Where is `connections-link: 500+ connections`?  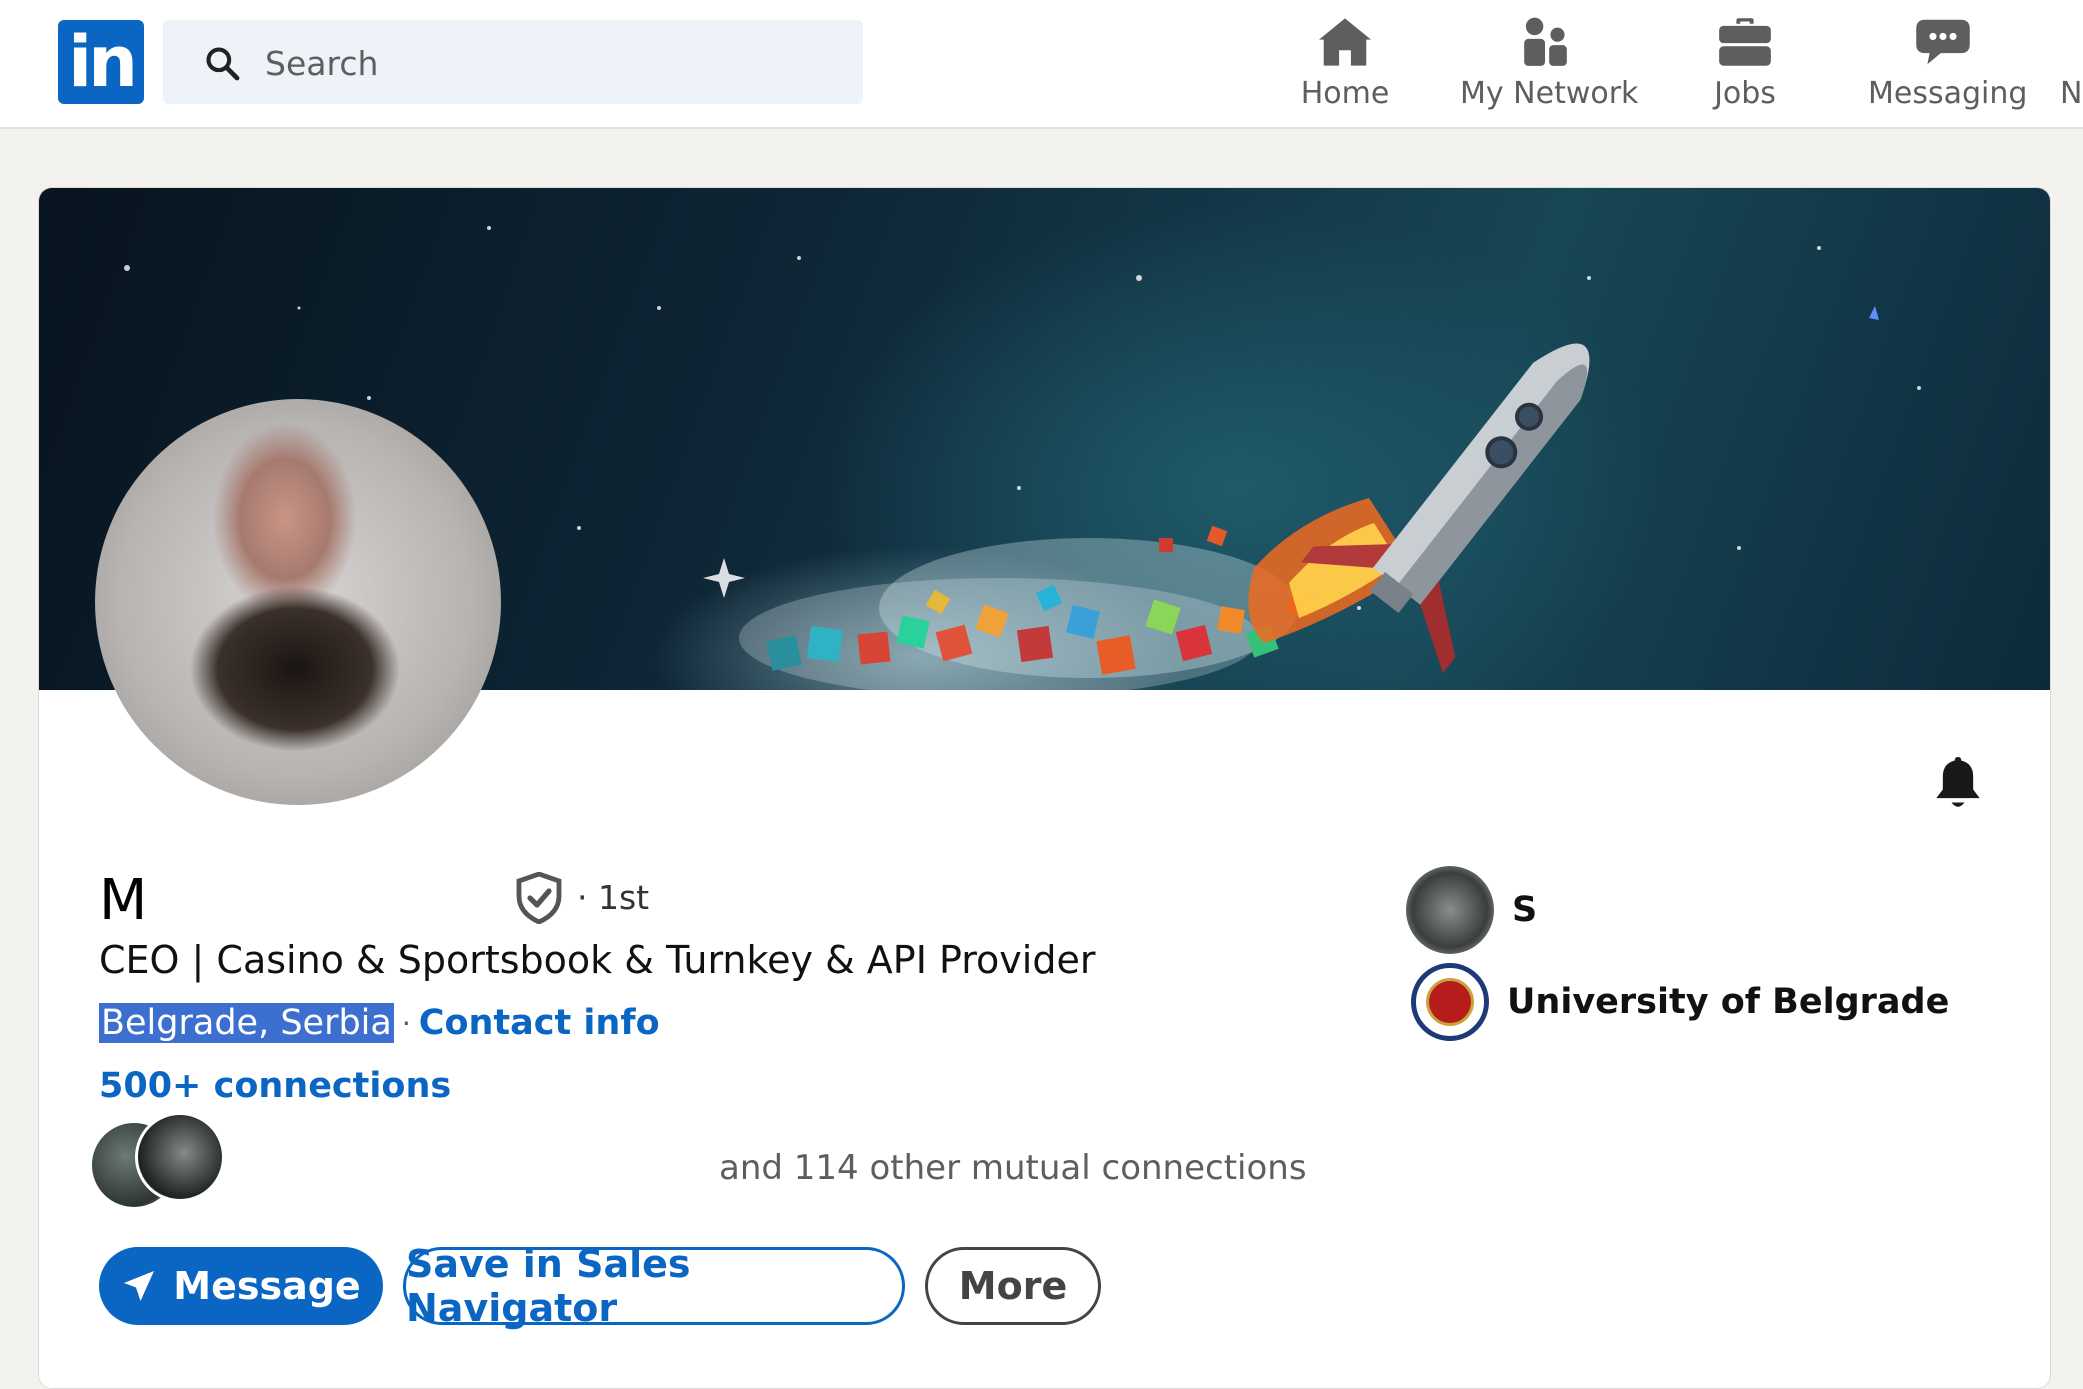 connections-link: 500+ connections is located at coordinates (275, 1086).